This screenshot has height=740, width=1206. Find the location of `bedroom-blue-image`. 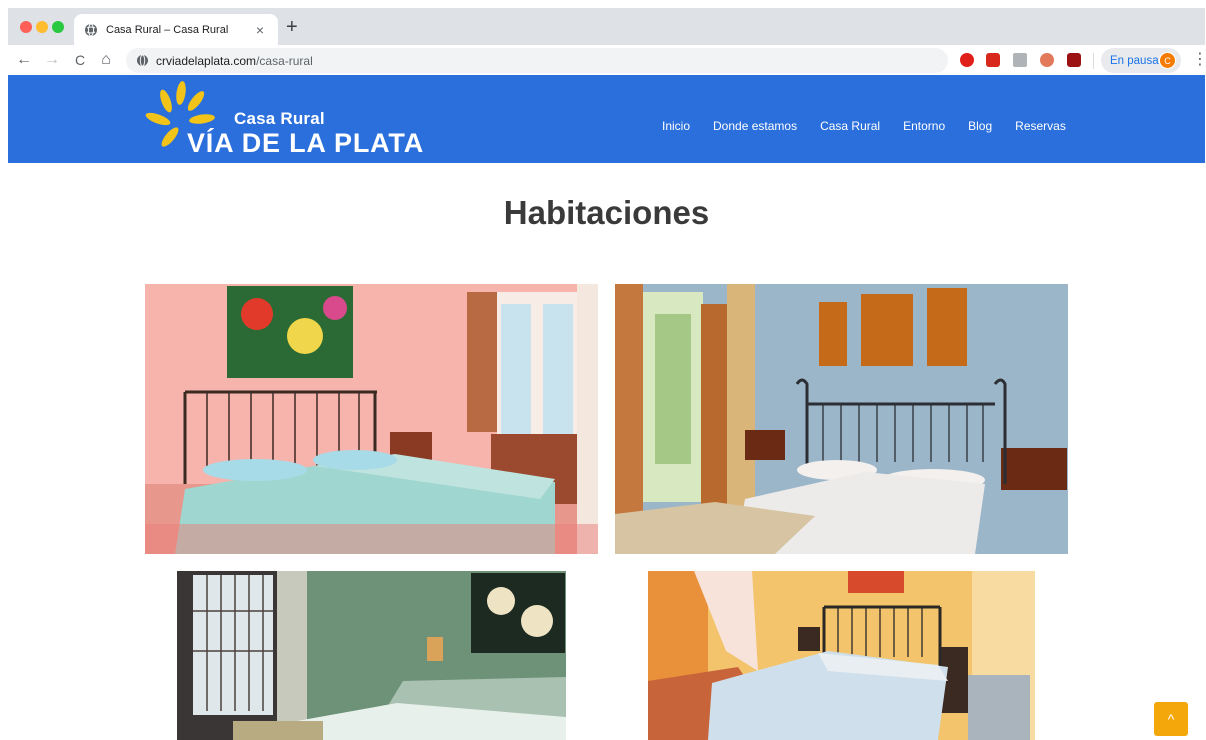

bedroom-blue-image is located at coordinates (841, 419).